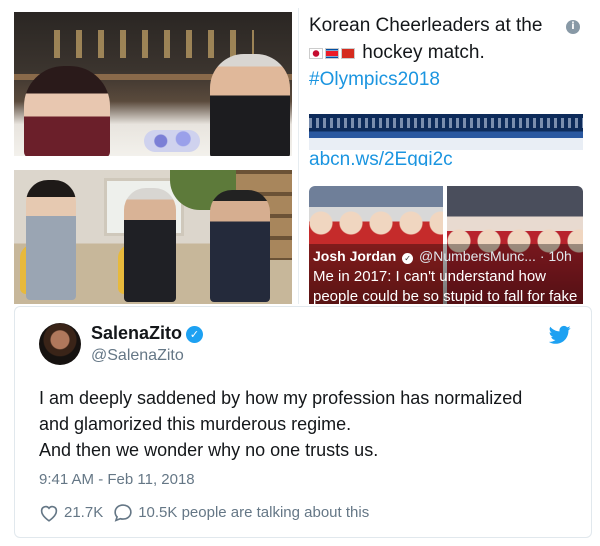 Image resolution: width=600 pixels, height=546 pixels. Describe the element at coordinates (117, 479) in the screenshot. I see `tweet-timestamp: 9:41 AM - Feb 11, 2018` at that location.